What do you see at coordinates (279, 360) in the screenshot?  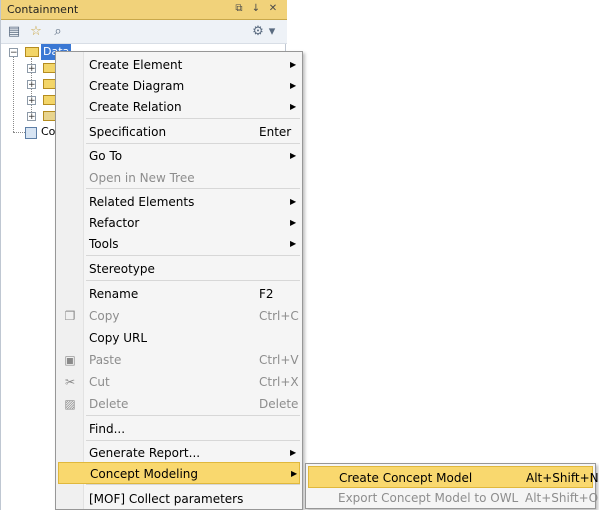 I see `menu-item-shortcut: Ctrl+V` at bounding box center [279, 360].